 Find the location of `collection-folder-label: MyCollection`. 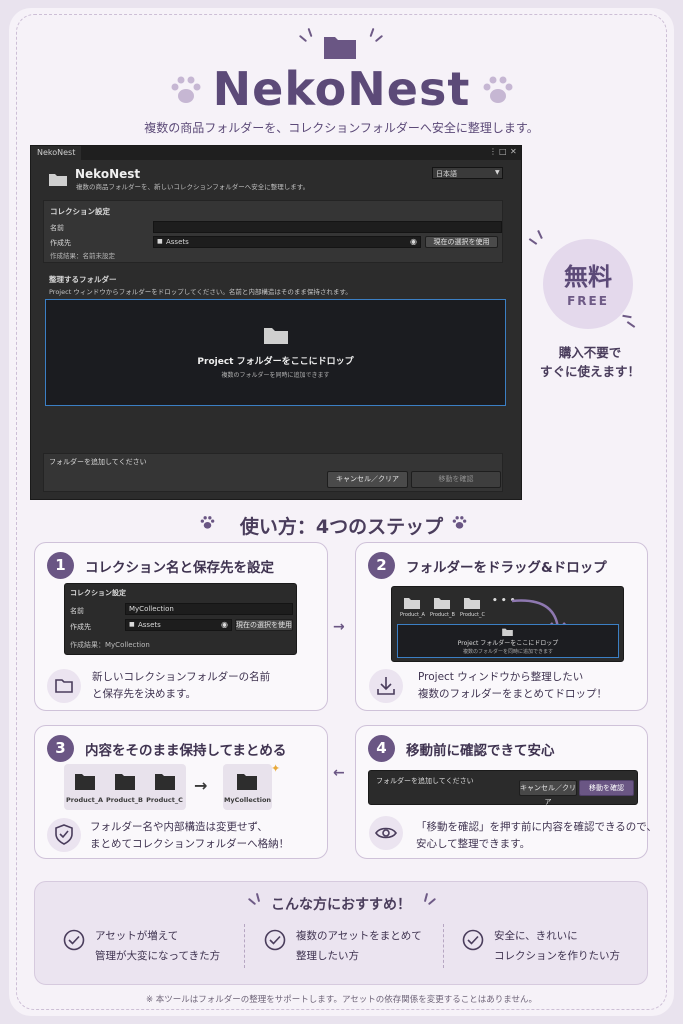

collection-folder-label: MyCollection is located at coordinates (247, 800).